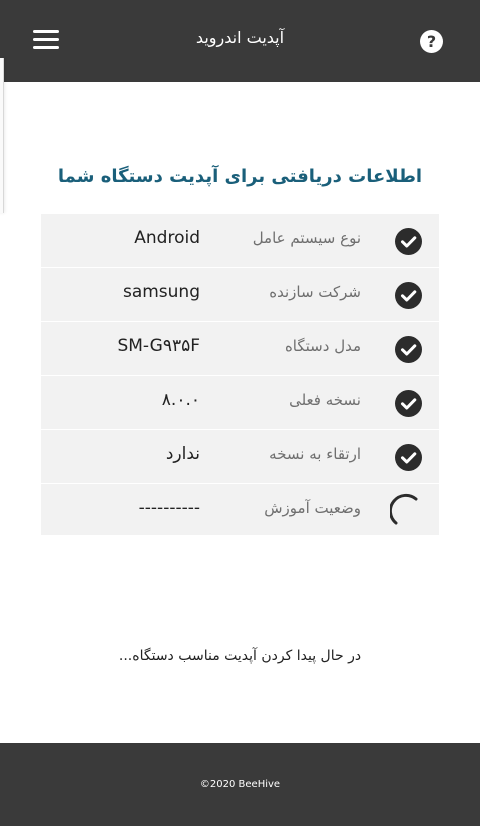 Image resolution: width=480 pixels, height=826 pixels. What do you see at coordinates (306, 238) in the screenshot?
I see `info-label: نوع سیستم عامل` at bounding box center [306, 238].